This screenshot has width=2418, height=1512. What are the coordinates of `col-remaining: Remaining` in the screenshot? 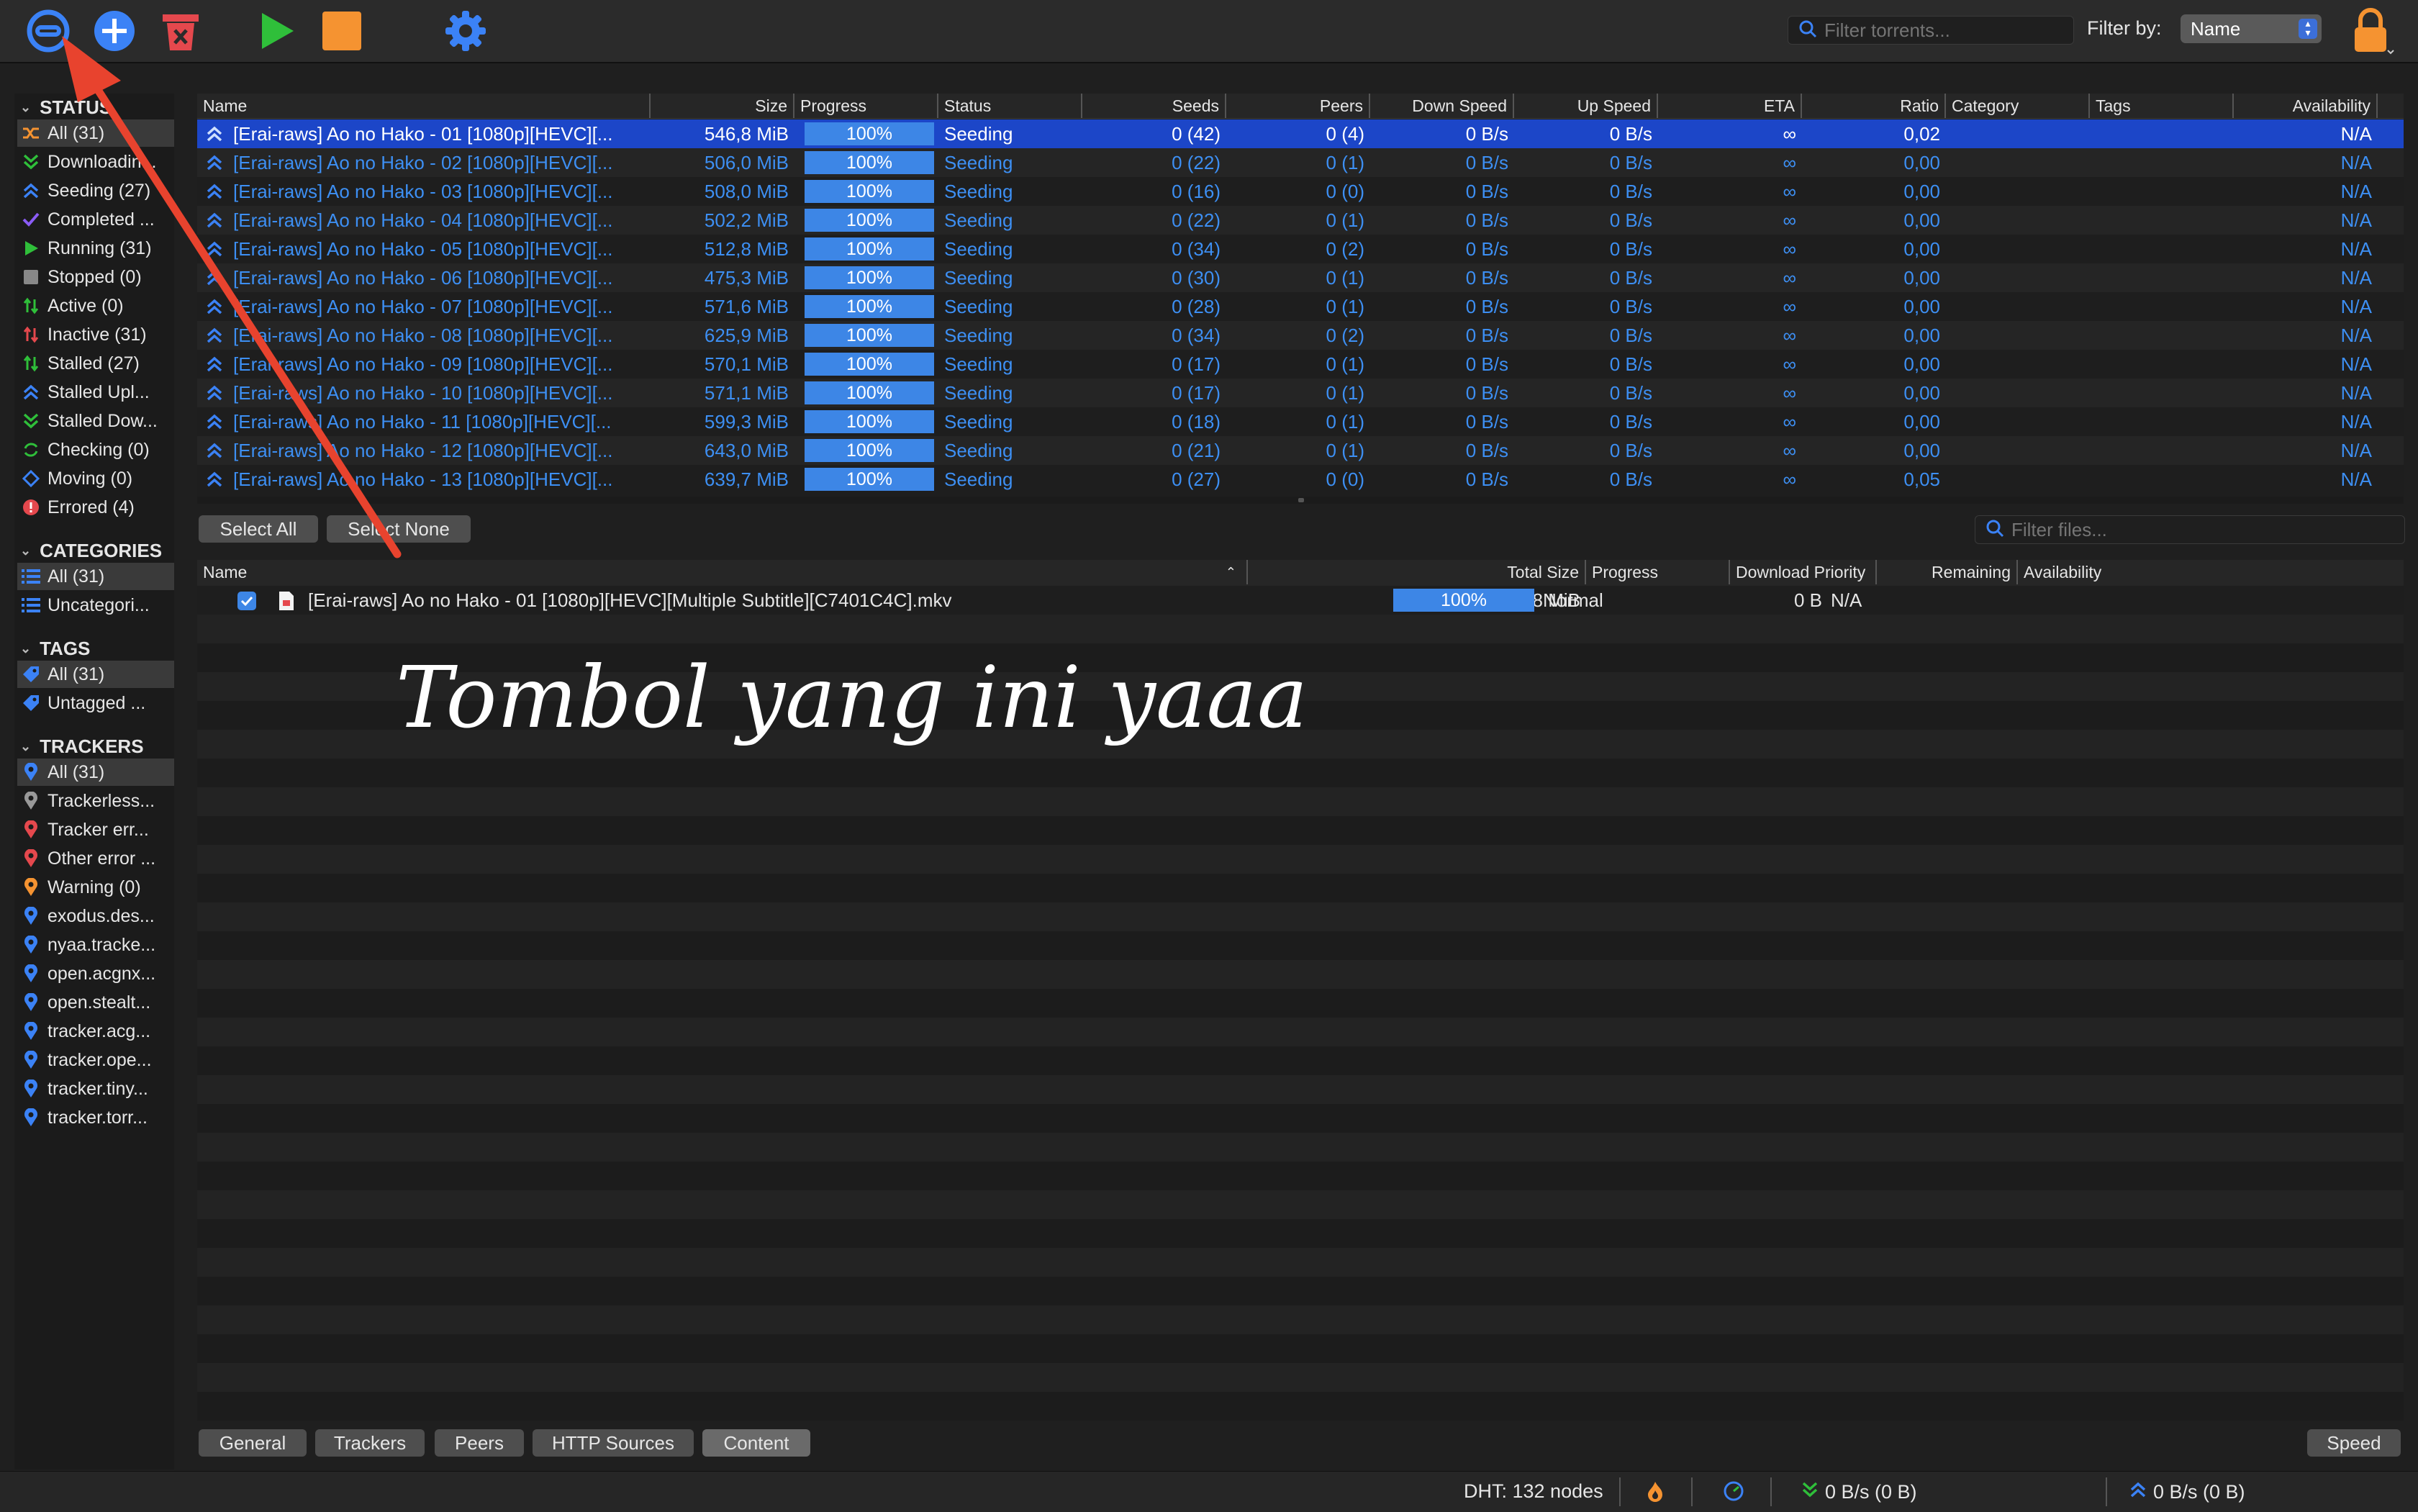 It's located at (1947, 572).